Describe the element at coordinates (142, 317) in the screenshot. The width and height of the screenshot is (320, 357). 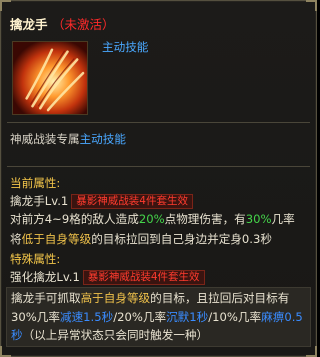
I see `chance-text: 20%几率` at that location.